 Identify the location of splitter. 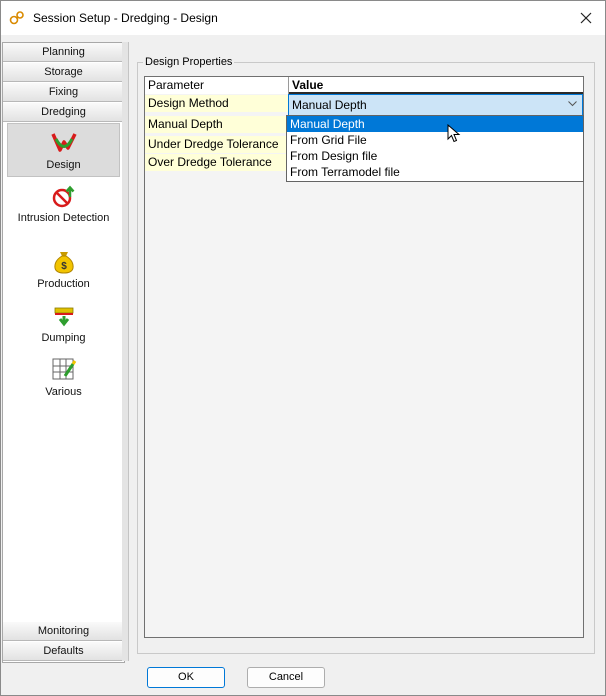
(125, 351).